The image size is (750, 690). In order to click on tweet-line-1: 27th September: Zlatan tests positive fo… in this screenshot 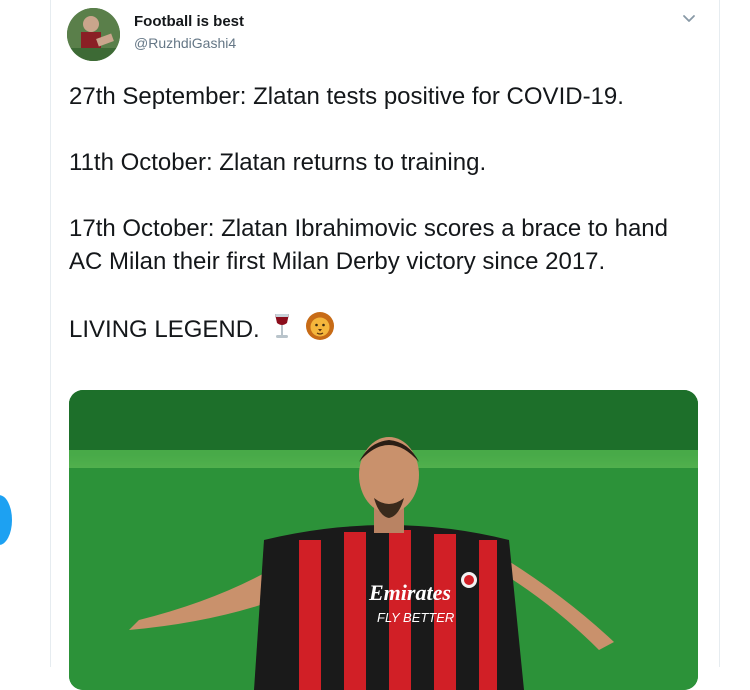, I will do `click(346, 96)`.